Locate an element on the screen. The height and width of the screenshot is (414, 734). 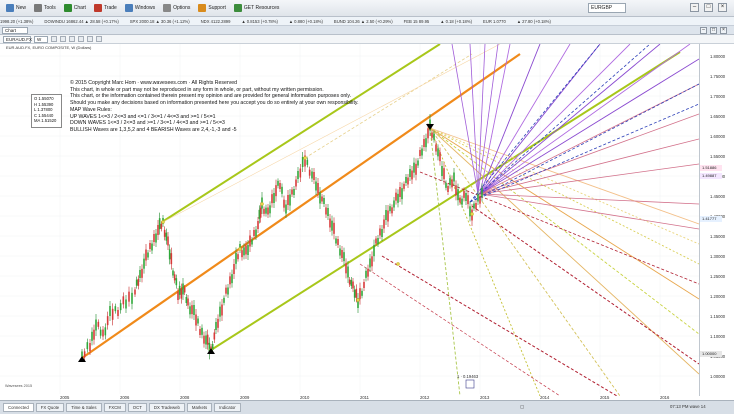
options-icon is located at coordinates (167, 8).